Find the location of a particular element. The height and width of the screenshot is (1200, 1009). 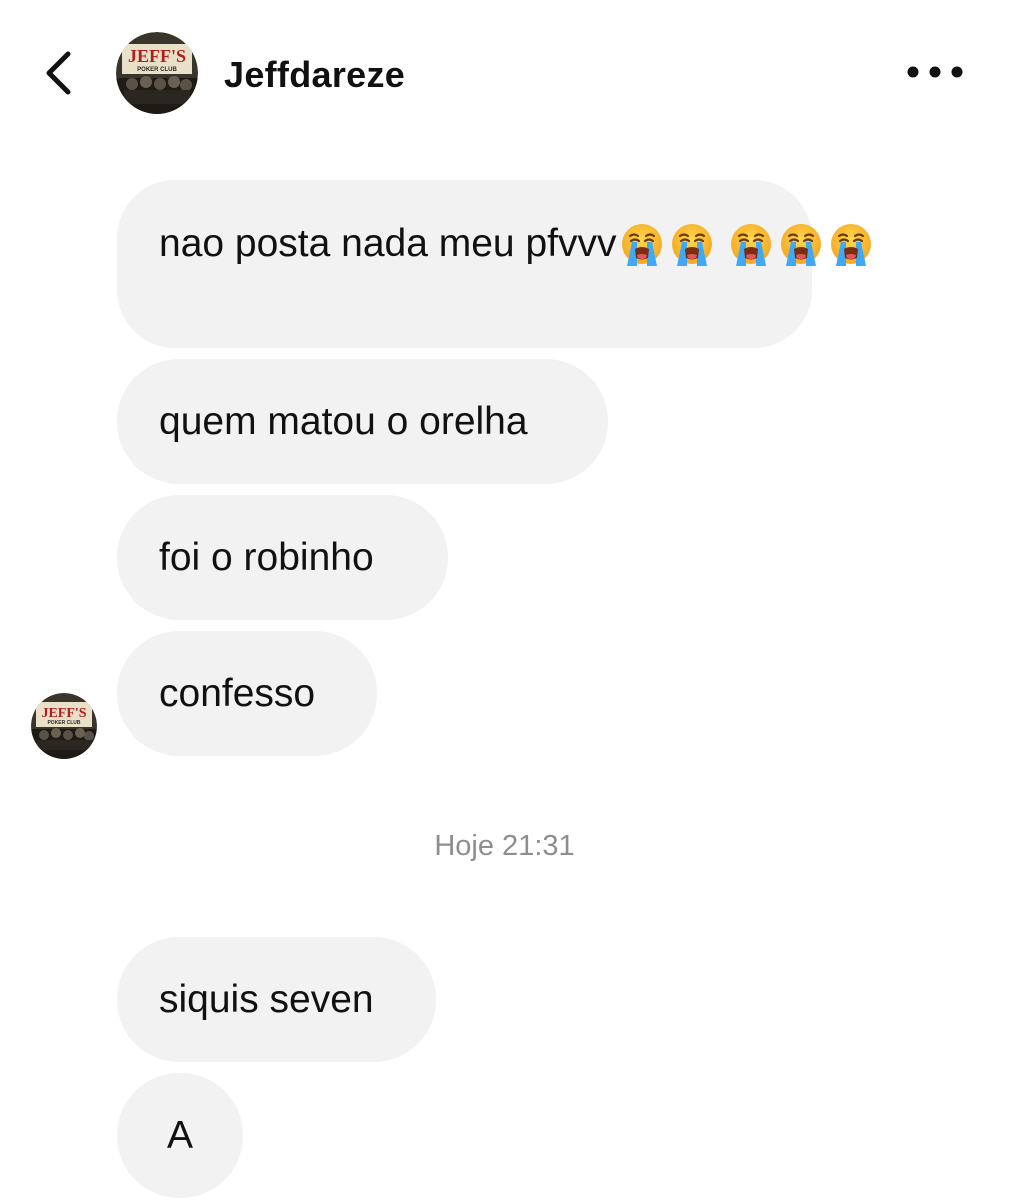

message-bubble: foi o robinho is located at coordinates (282, 557).